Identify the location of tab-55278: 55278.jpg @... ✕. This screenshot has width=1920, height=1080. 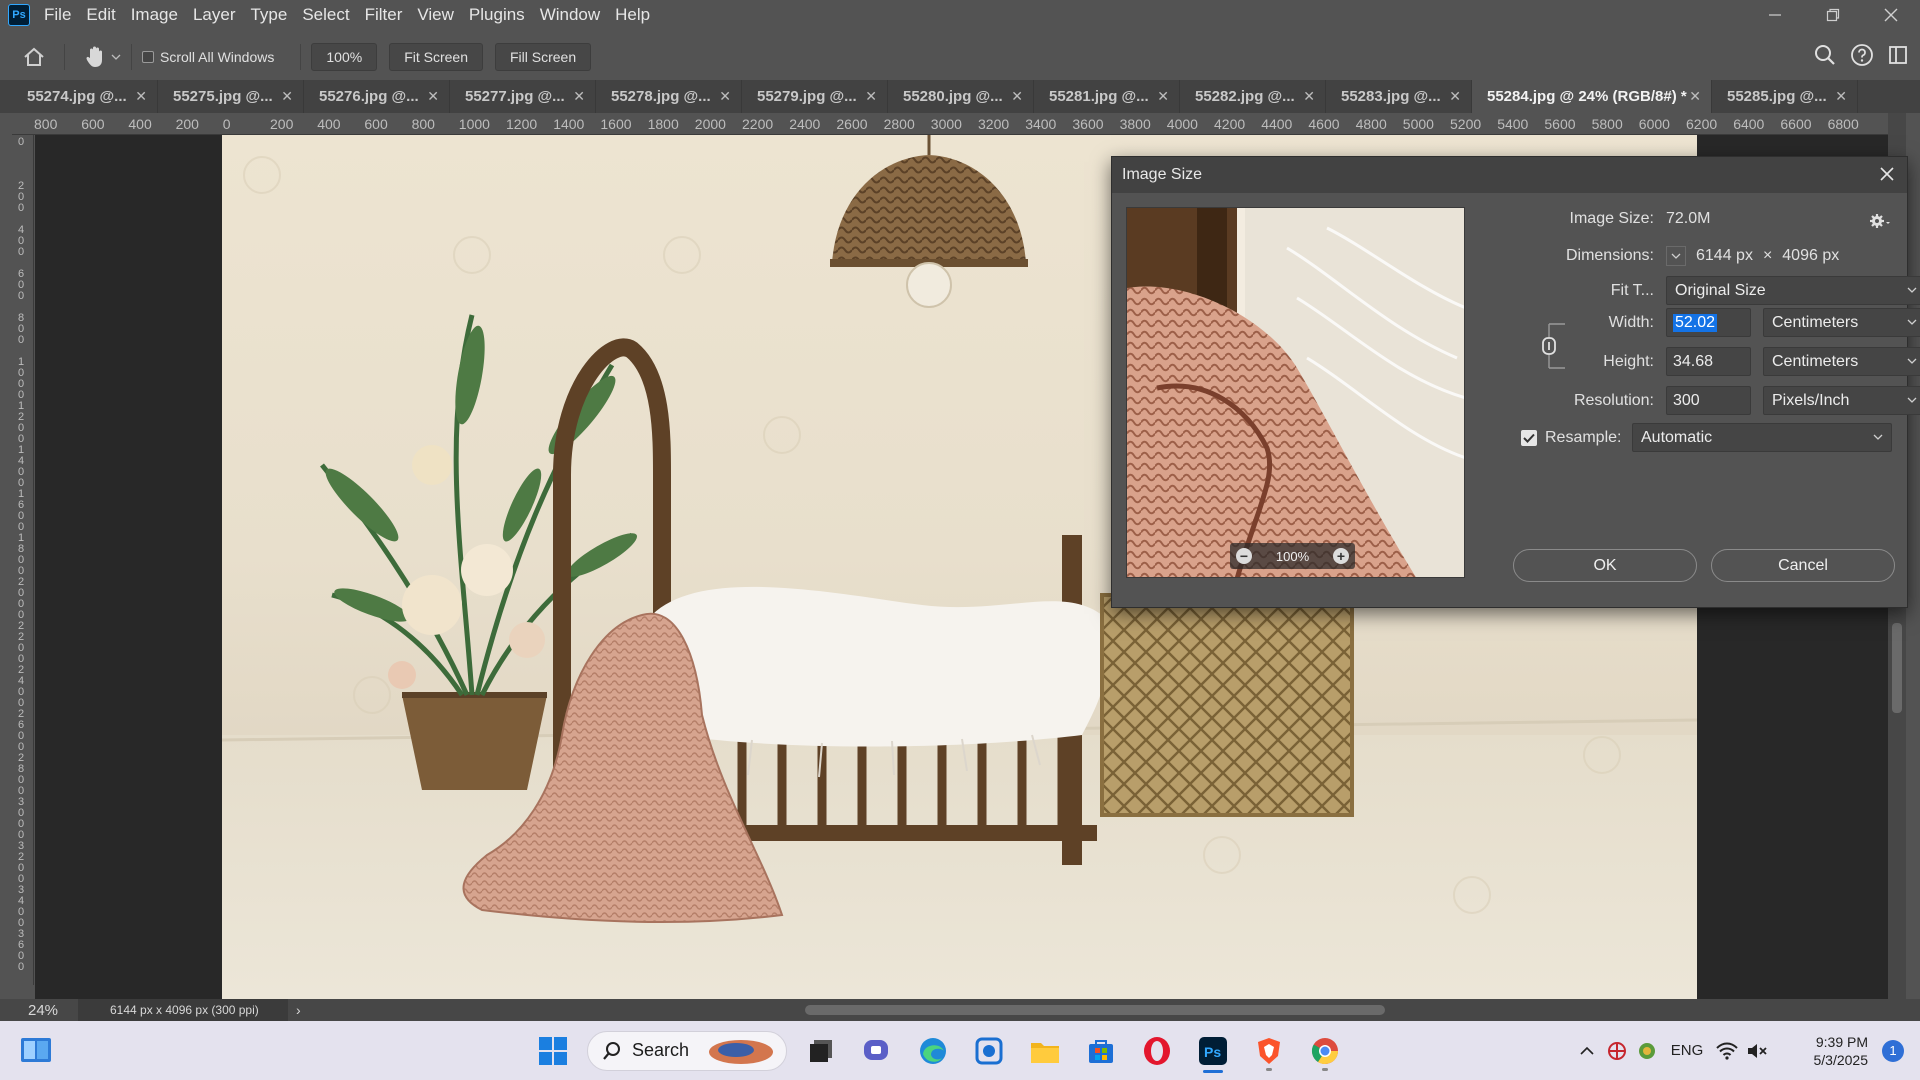
(669, 96).